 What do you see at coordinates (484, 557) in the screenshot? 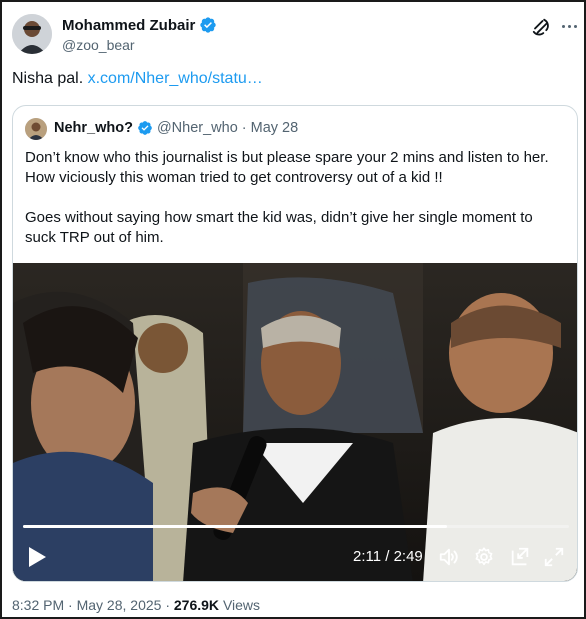
I see `settings-gear-icon` at bounding box center [484, 557].